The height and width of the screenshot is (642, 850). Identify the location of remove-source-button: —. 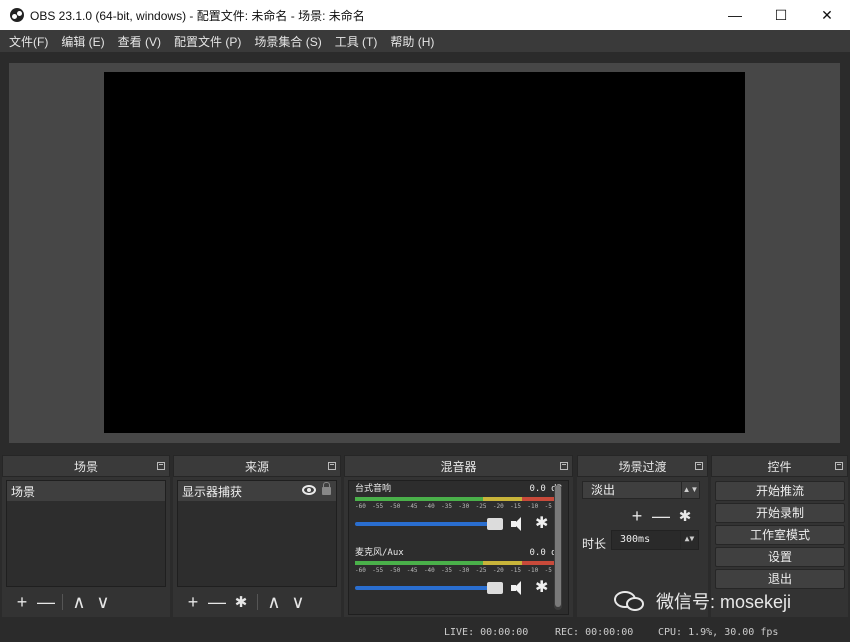
(217, 602).